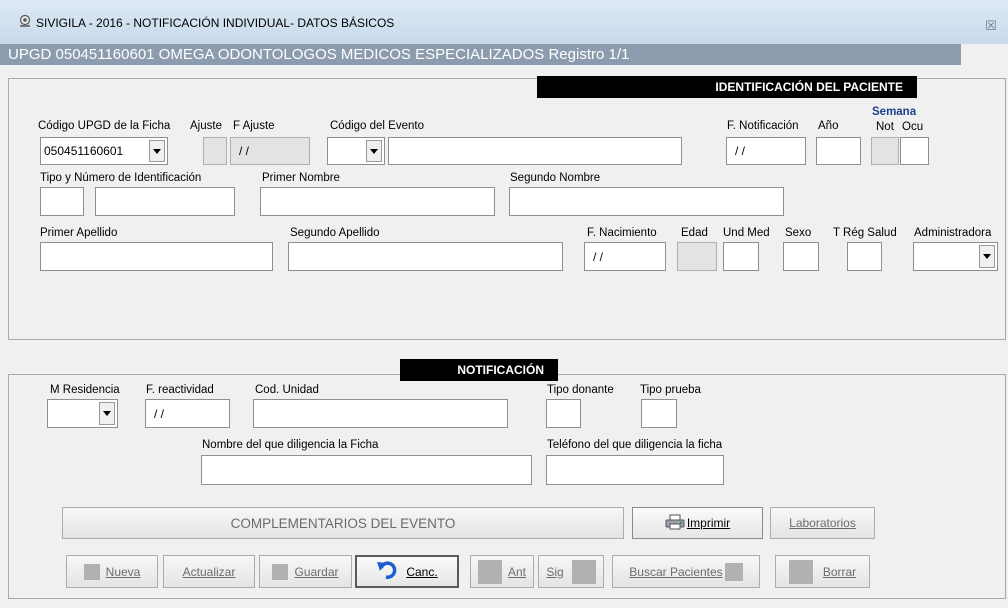 The width and height of the screenshot is (1008, 608). I want to click on sivigila-app-icon, so click(25, 21).